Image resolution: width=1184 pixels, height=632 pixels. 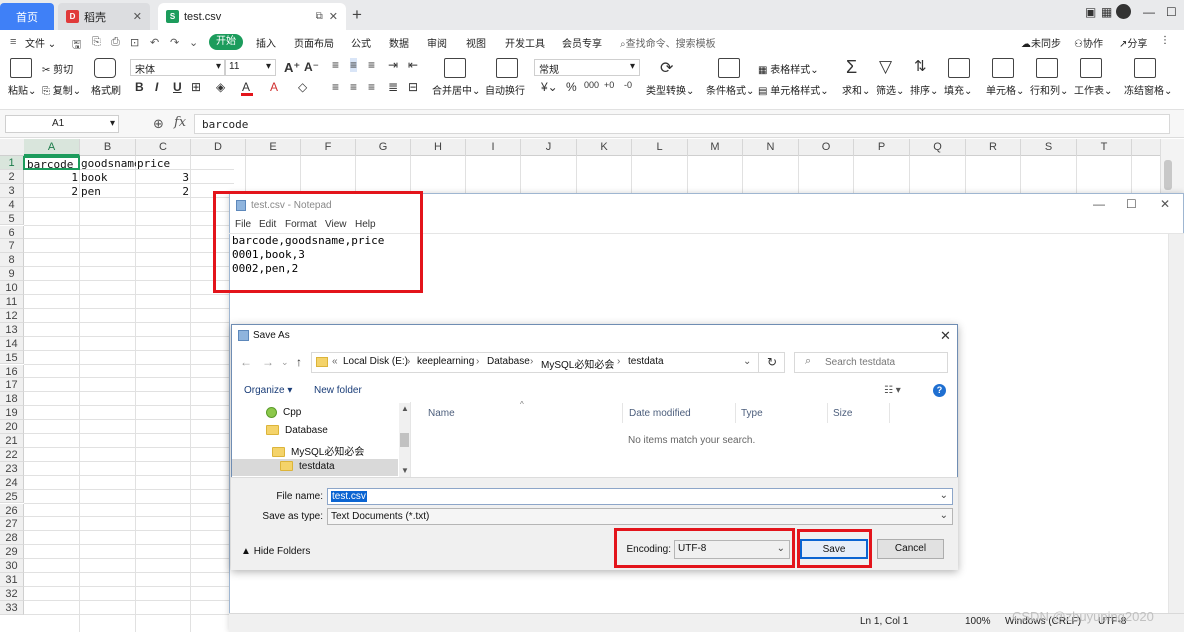 I want to click on tree-item-database: Database, so click(x=297, y=430).